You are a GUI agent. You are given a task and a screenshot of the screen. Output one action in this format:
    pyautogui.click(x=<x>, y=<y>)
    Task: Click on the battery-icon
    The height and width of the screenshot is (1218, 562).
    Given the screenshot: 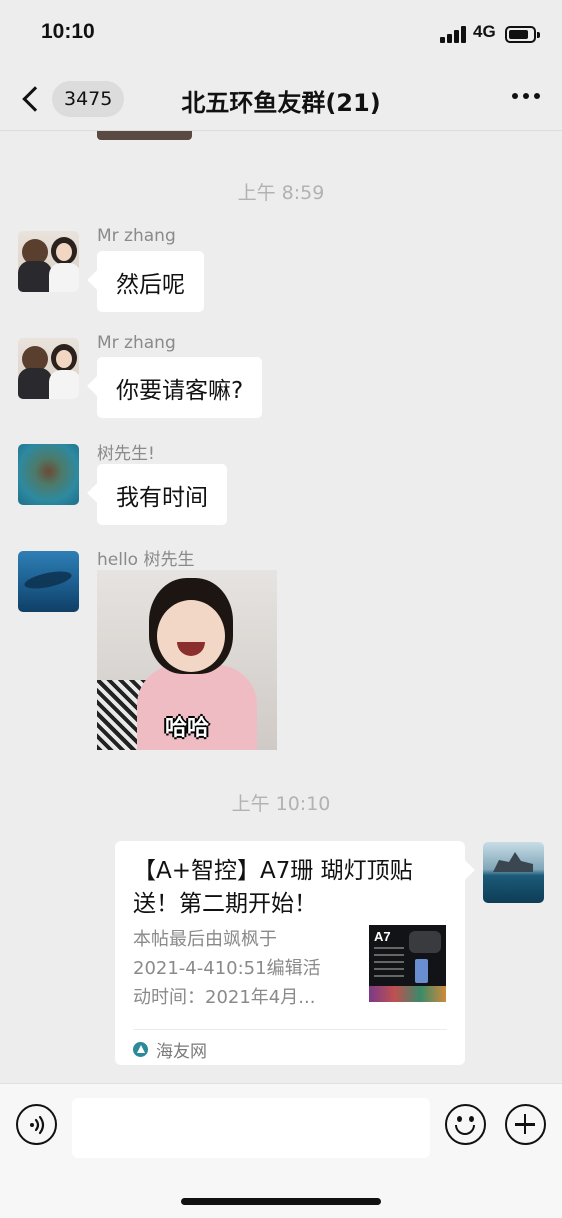 What is the action you would take?
    pyautogui.click(x=522, y=34)
    